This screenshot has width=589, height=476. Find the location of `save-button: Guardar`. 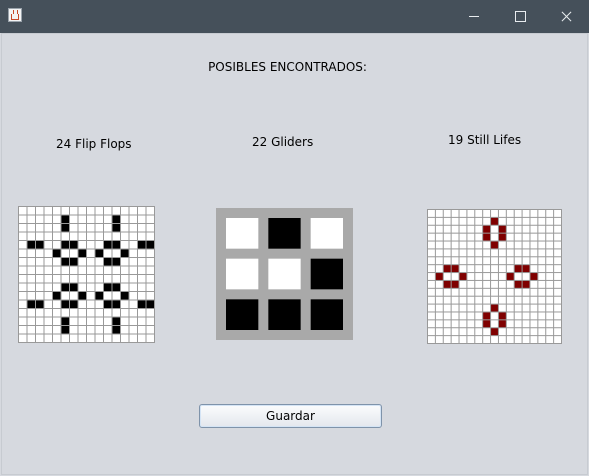

save-button: Guardar is located at coordinates (290, 416).